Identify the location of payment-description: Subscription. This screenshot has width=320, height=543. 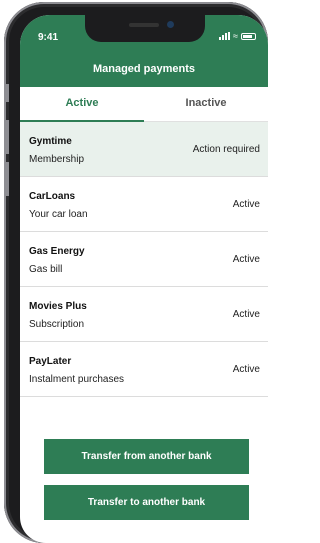
(57, 324).